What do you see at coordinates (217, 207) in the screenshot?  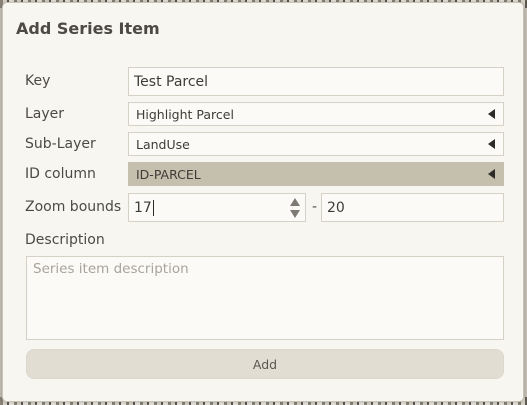 I see `zoom-min-input: 17` at bounding box center [217, 207].